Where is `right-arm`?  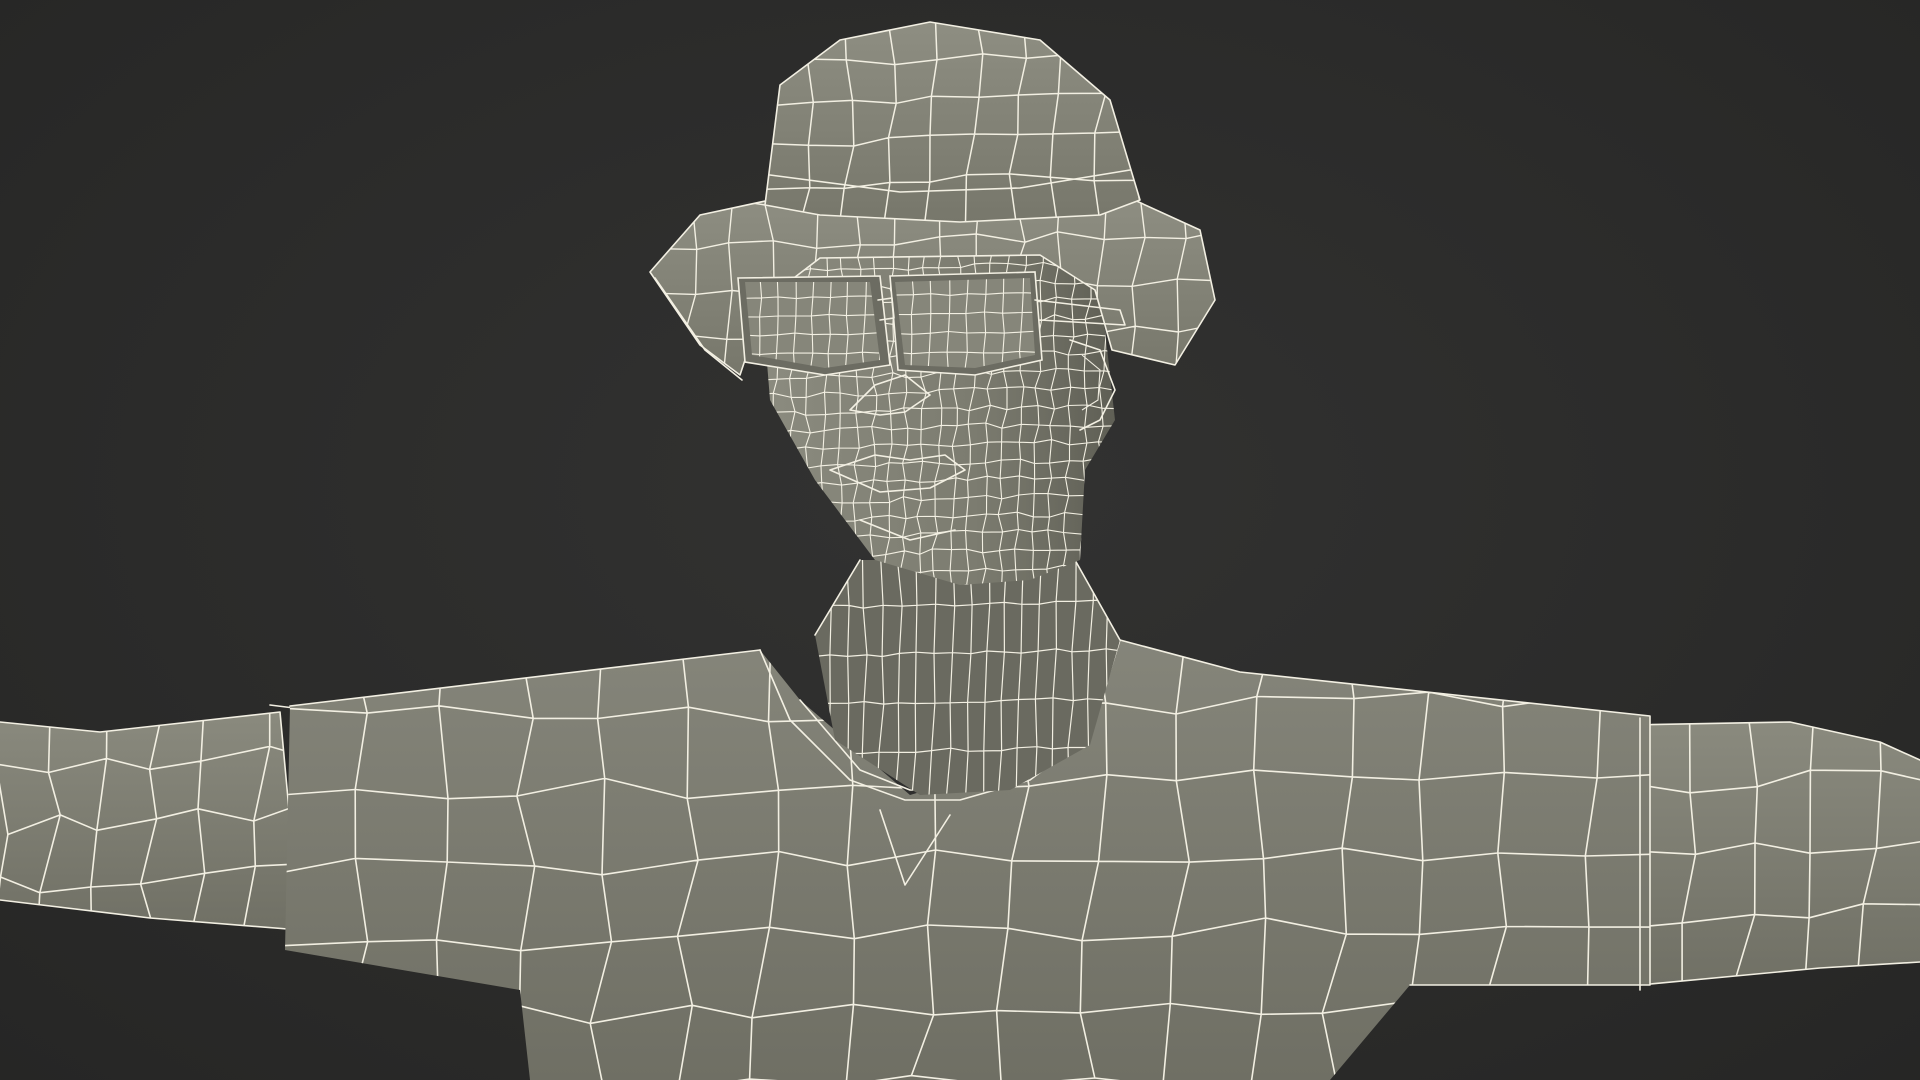
right-arm is located at coordinates (1774, 853).